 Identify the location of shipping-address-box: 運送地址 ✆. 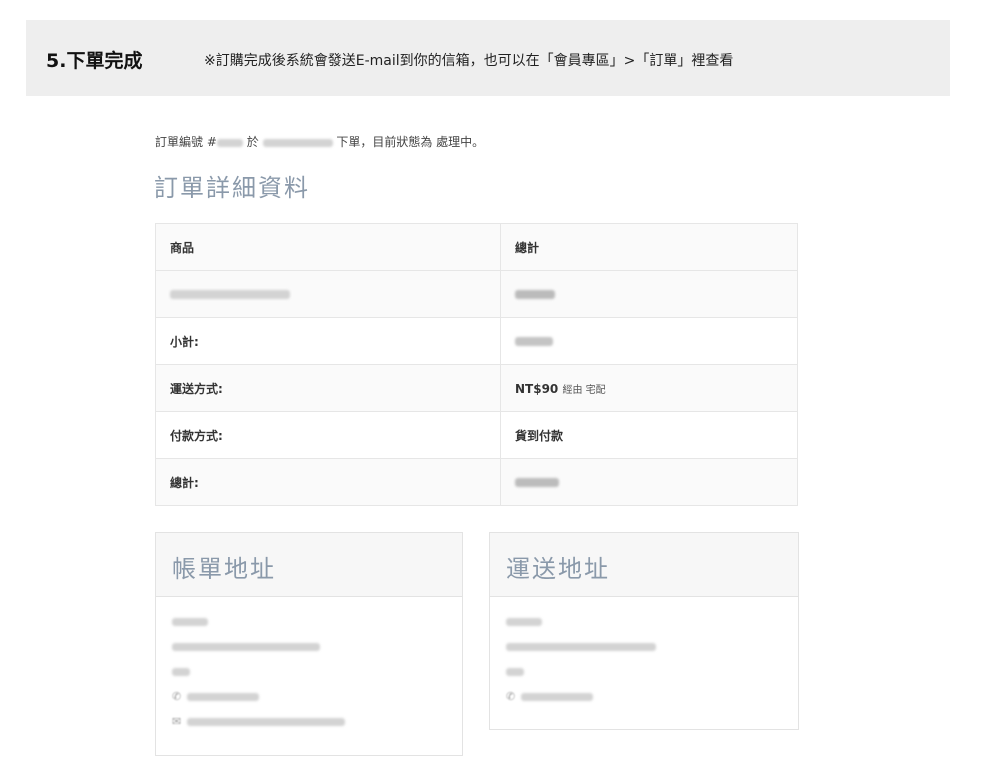
(644, 631).